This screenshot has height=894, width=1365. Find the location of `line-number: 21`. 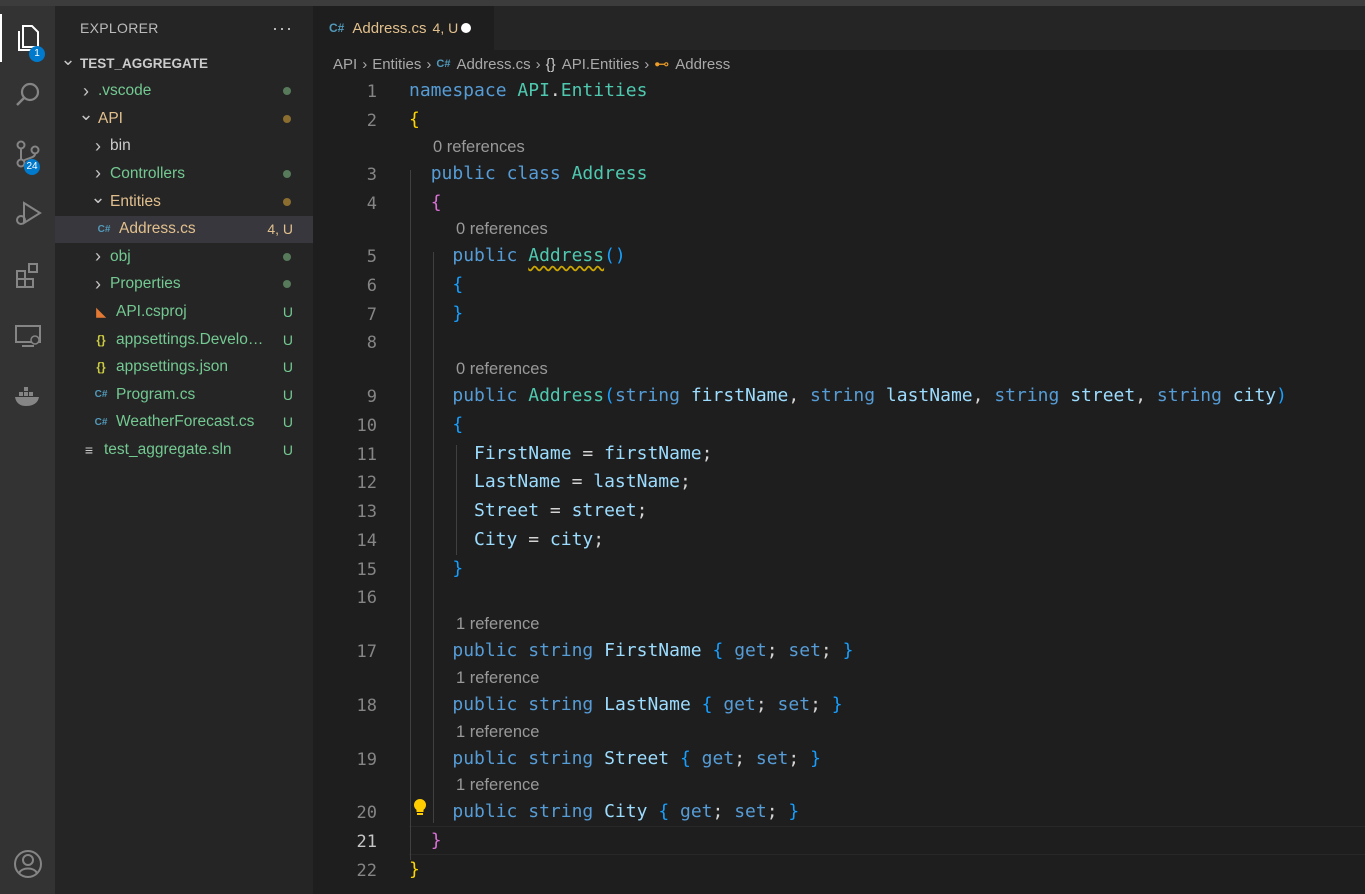

line-number: 21 is located at coordinates (345, 842).